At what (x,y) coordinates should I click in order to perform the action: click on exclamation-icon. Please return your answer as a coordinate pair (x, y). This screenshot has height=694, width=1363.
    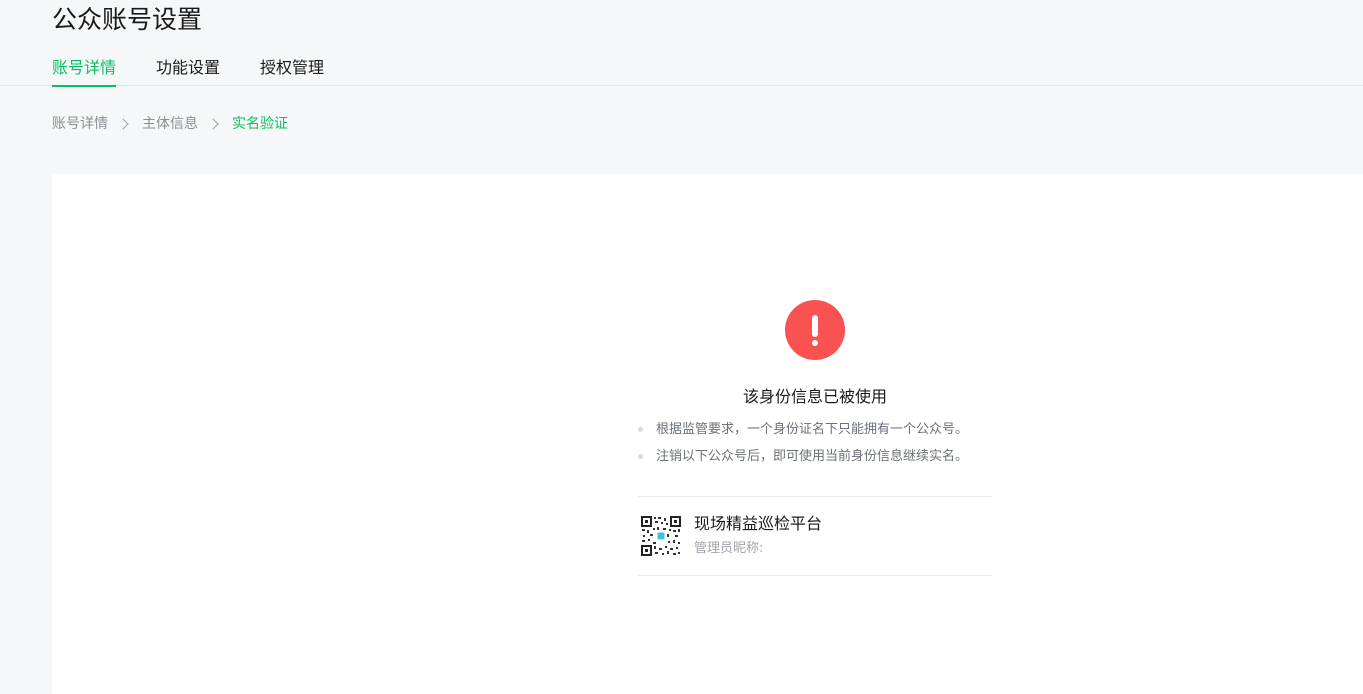
    Looking at the image, I should click on (815, 330).